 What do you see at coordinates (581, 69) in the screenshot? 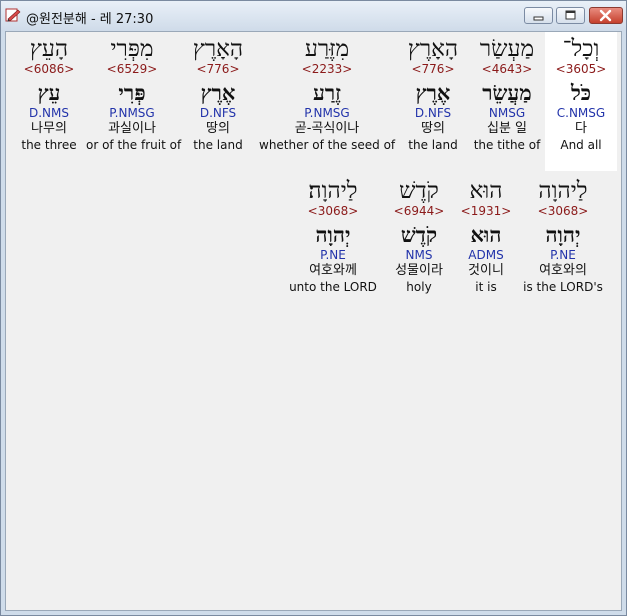
I see `strong-number: <3605>` at bounding box center [581, 69].